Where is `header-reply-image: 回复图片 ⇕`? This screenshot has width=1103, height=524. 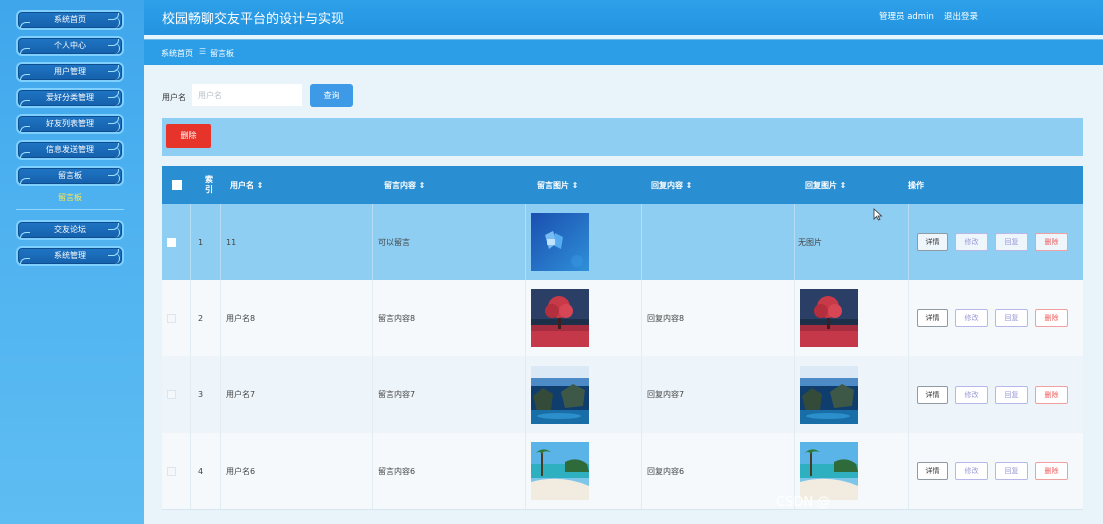 header-reply-image: 回复图片 ⇕ is located at coordinates (826, 185).